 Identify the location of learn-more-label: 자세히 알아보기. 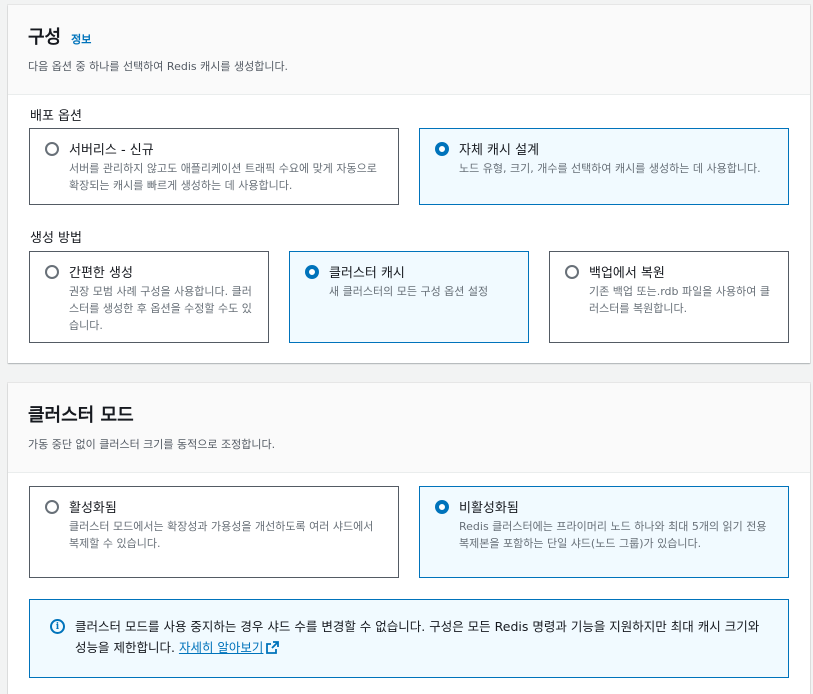
(221, 647).